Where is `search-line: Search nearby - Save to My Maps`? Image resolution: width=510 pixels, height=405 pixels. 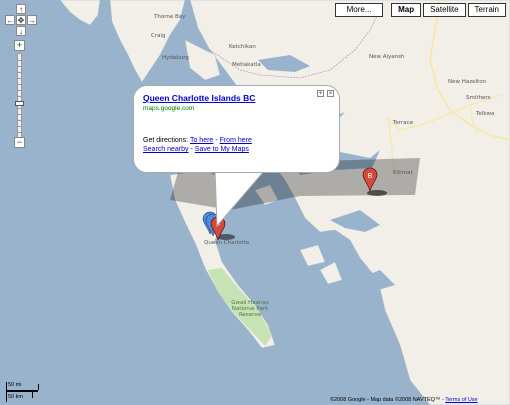 search-line: Search nearby - Save to My Maps is located at coordinates (236, 149).